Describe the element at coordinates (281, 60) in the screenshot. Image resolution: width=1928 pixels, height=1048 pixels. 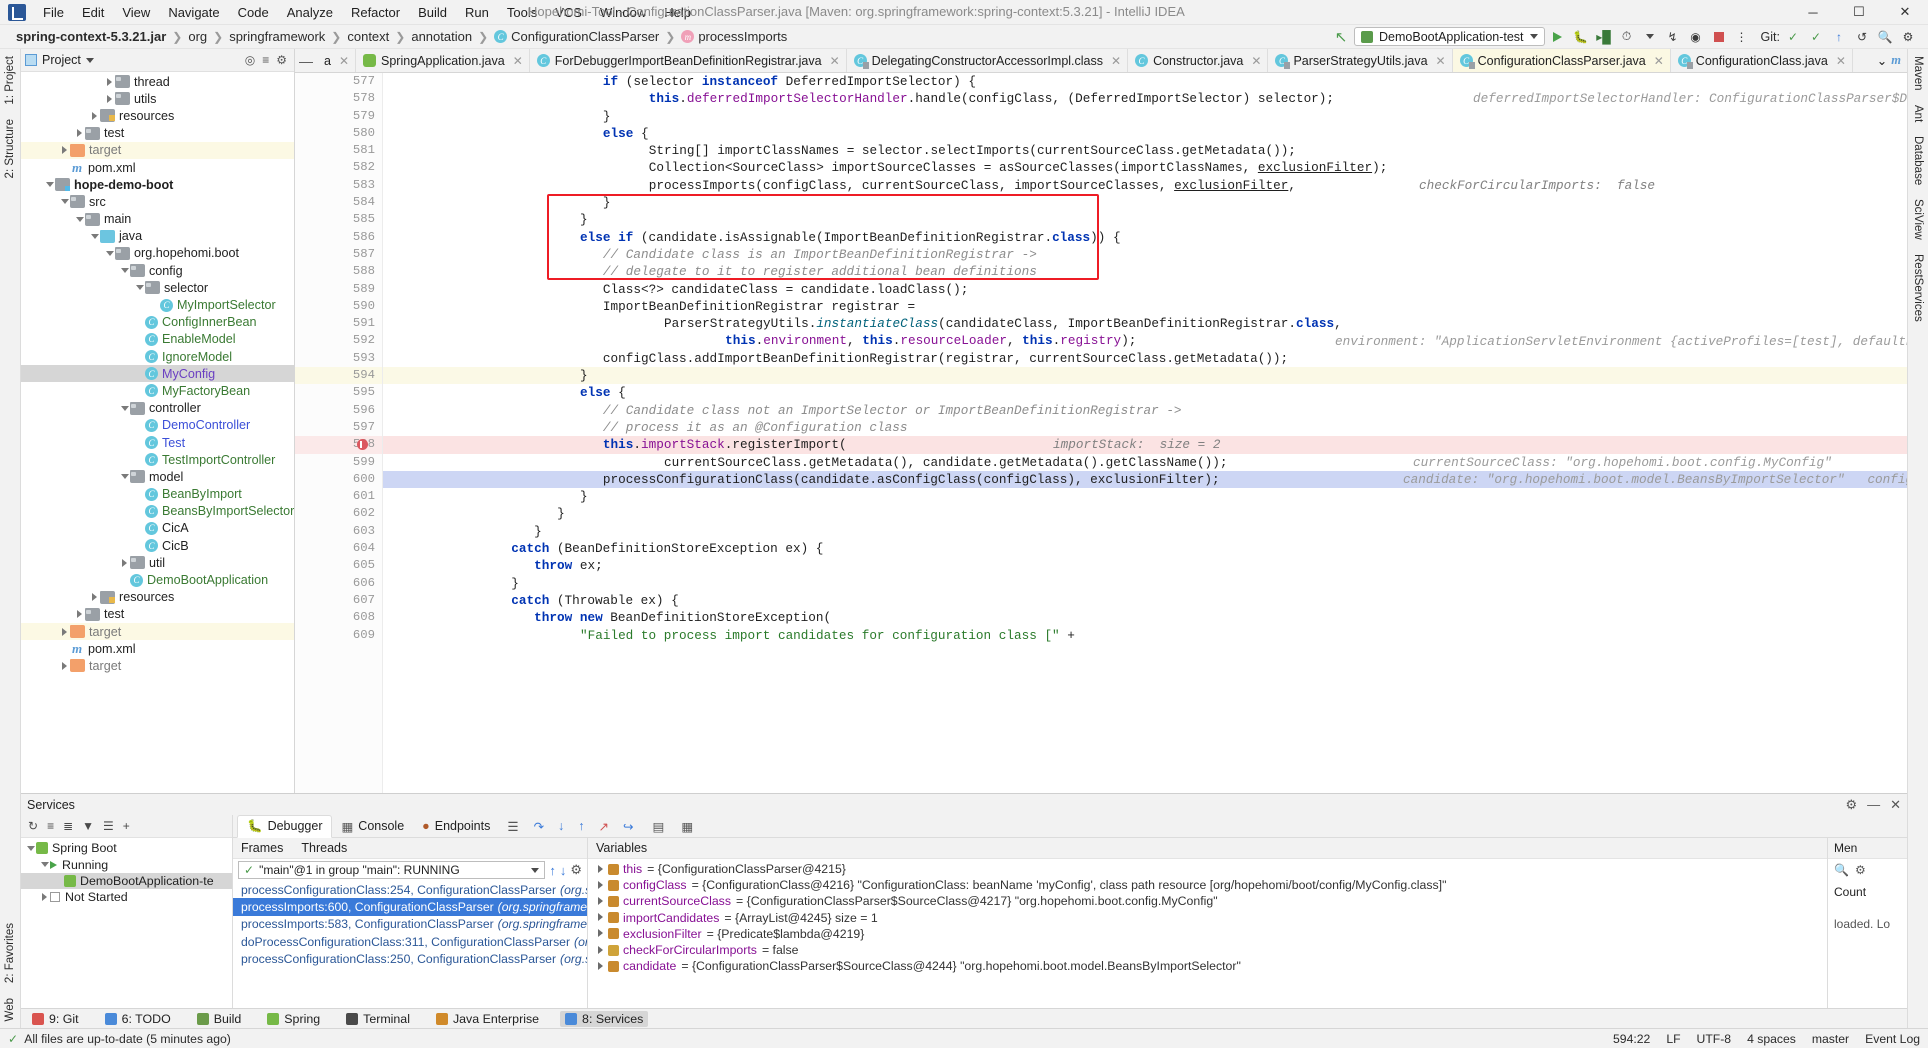
I see `gear-icon: ⚙` at that location.